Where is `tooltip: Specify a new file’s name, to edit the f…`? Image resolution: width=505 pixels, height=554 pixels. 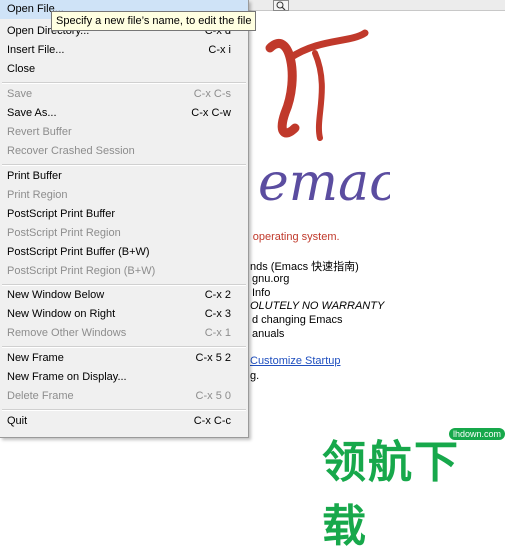
tooltip: Specify a new file’s name, to edit the f… is located at coordinates (154, 21).